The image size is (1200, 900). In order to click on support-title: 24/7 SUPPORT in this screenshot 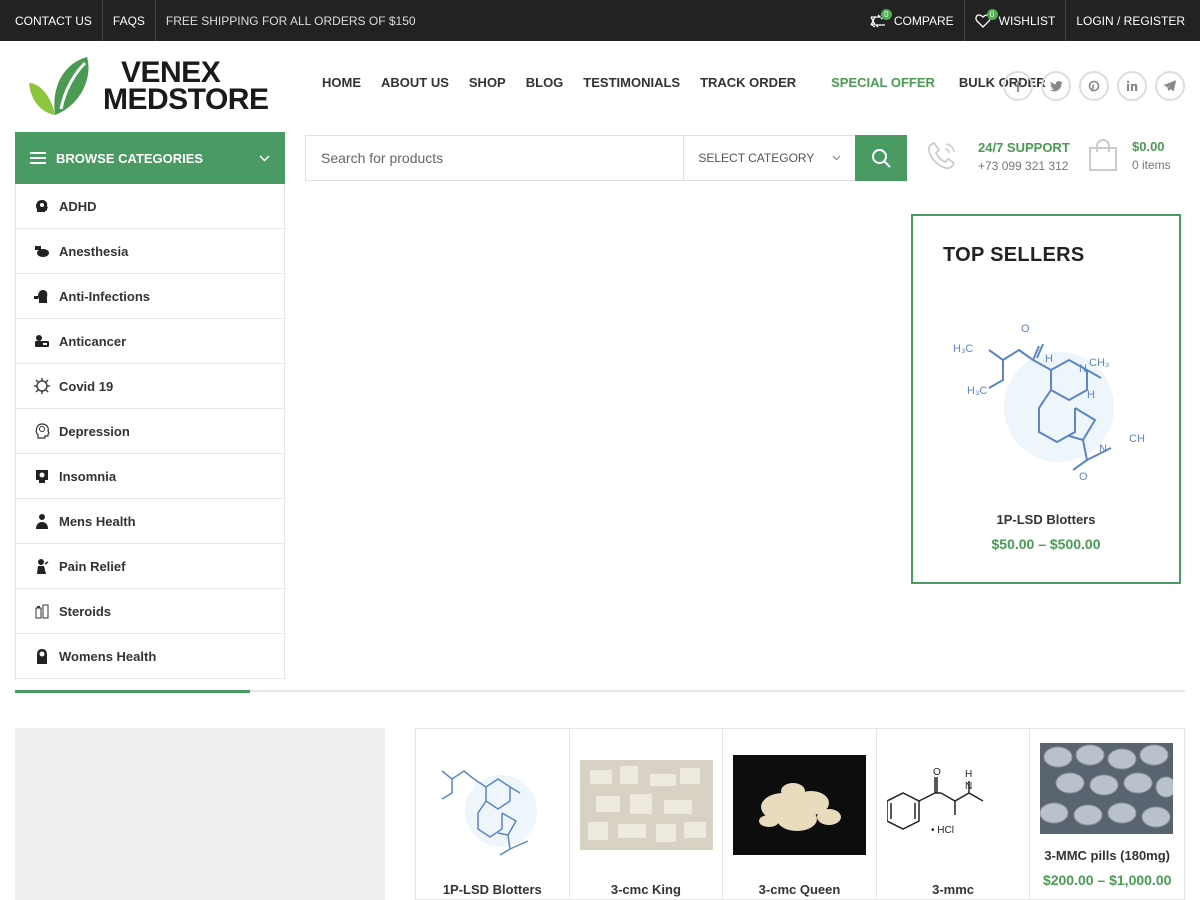, I will do `click(1024, 147)`.